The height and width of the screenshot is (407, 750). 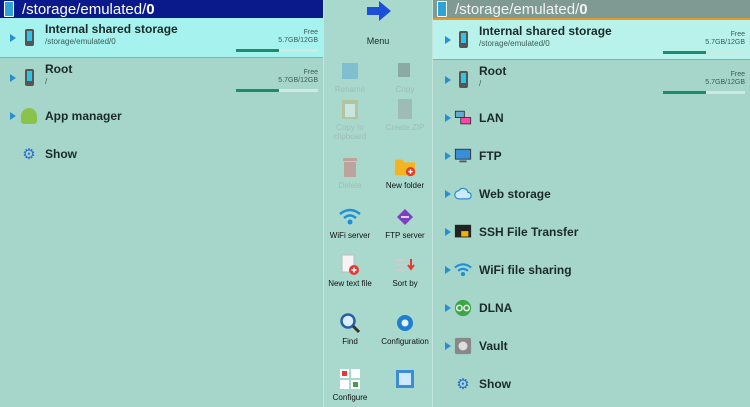 I want to click on wifi-server-button: WiFi server, so click(x=350, y=223).